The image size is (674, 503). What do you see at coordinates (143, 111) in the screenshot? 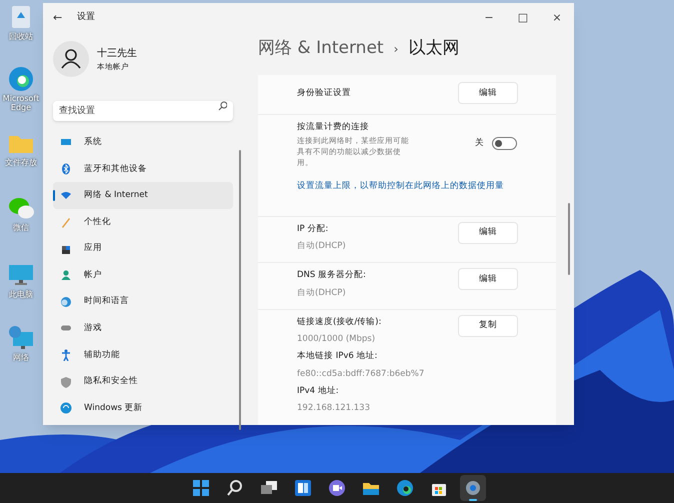
I see `search-field: 查找设置` at bounding box center [143, 111].